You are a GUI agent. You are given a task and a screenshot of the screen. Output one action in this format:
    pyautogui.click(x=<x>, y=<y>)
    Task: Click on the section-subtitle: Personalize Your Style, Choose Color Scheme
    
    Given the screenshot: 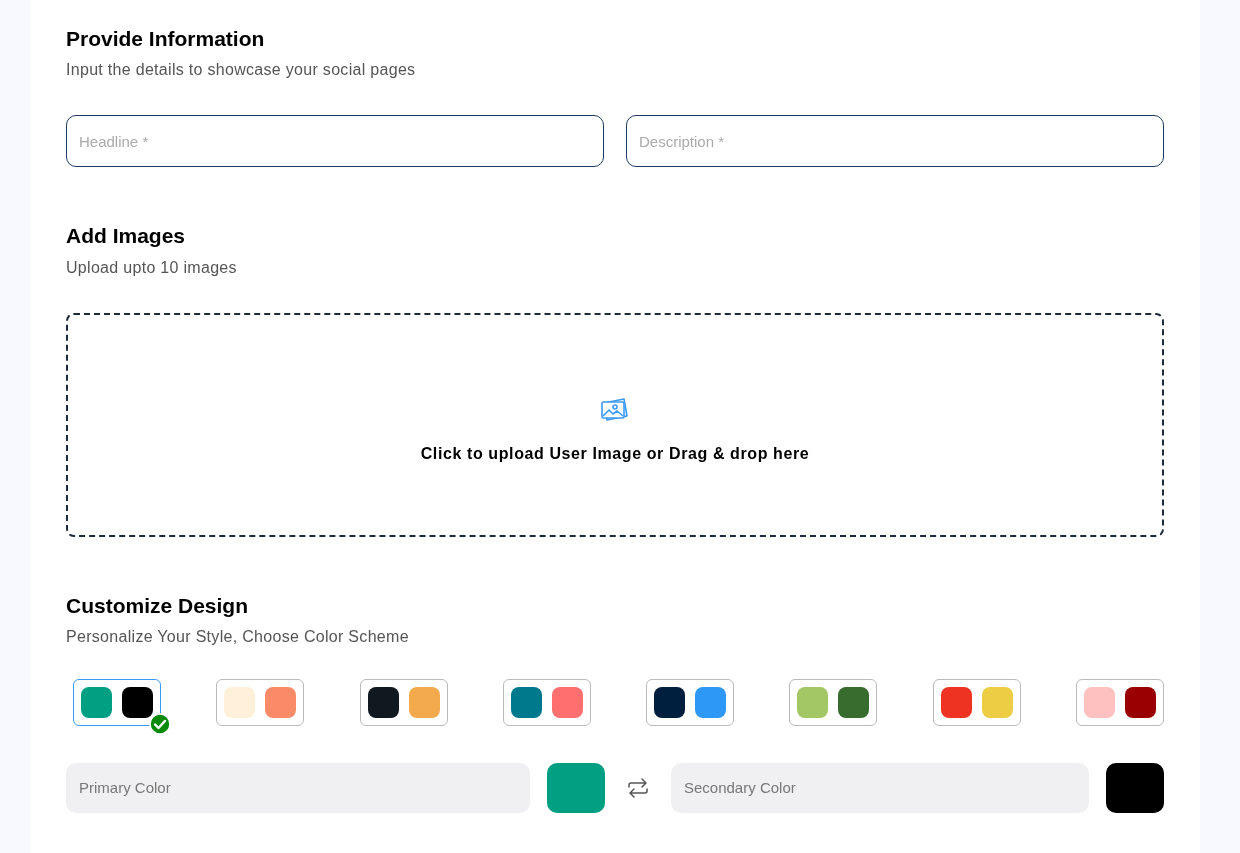 What is the action you would take?
    pyautogui.click(x=237, y=636)
    